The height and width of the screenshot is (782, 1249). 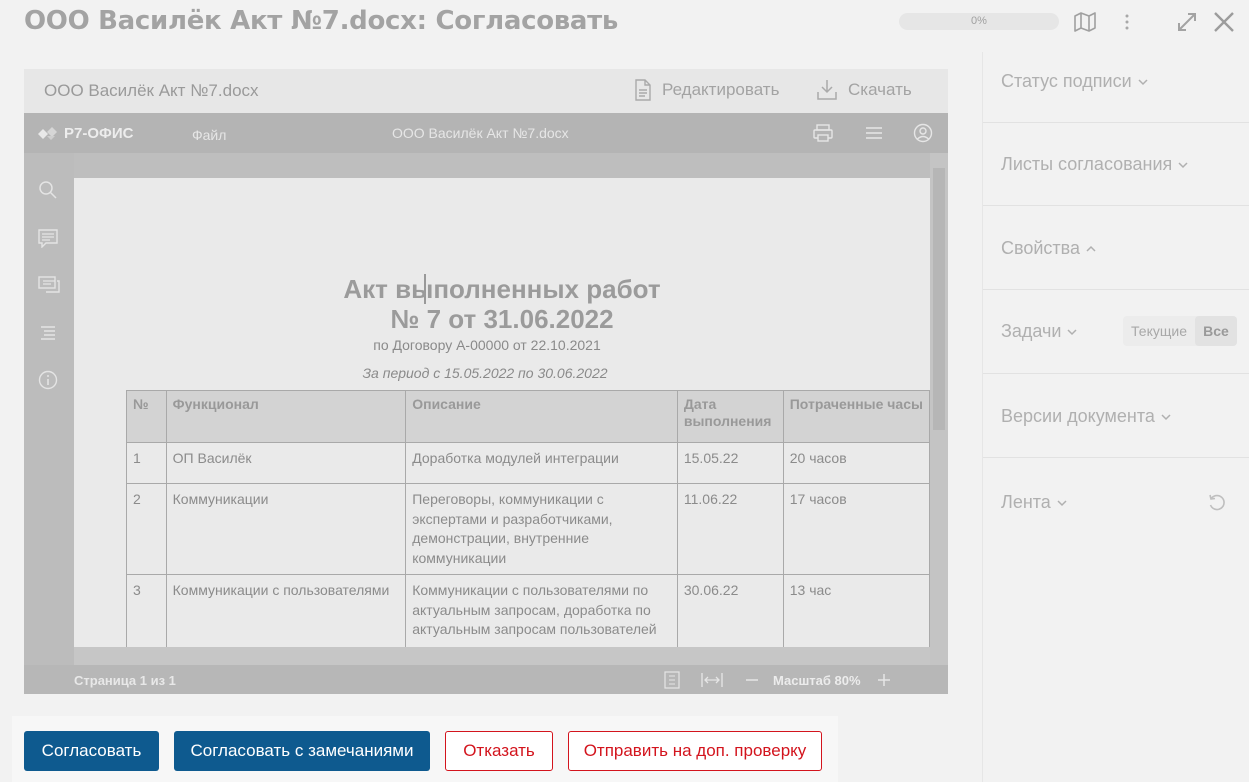 What do you see at coordinates (923, 133) in the screenshot?
I see `user-icon` at bounding box center [923, 133].